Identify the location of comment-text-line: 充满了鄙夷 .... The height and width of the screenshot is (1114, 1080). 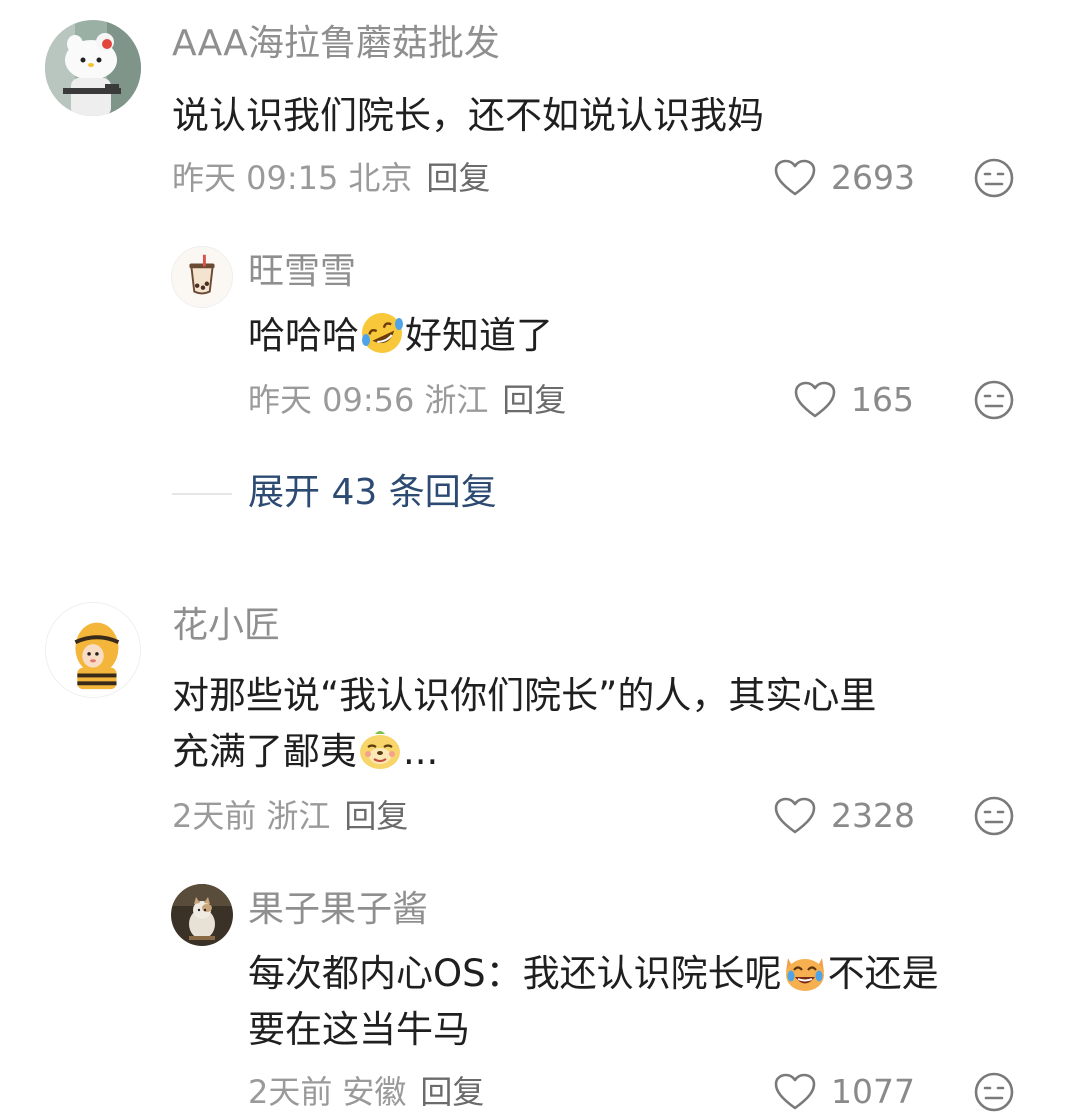
(524, 752).